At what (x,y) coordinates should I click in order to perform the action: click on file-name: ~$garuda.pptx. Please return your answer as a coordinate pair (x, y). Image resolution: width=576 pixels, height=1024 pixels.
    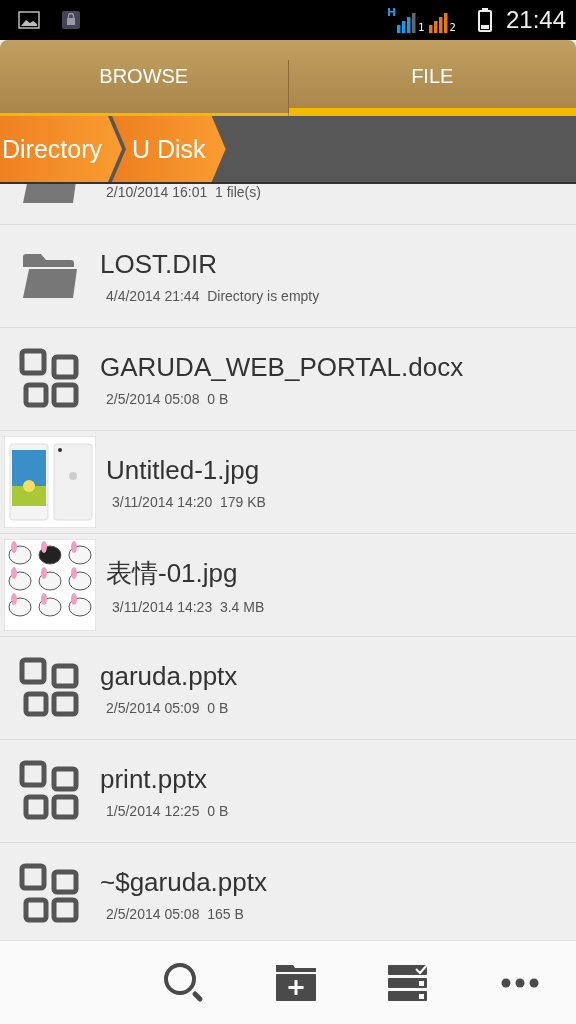
    Looking at the image, I should click on (183, 882).